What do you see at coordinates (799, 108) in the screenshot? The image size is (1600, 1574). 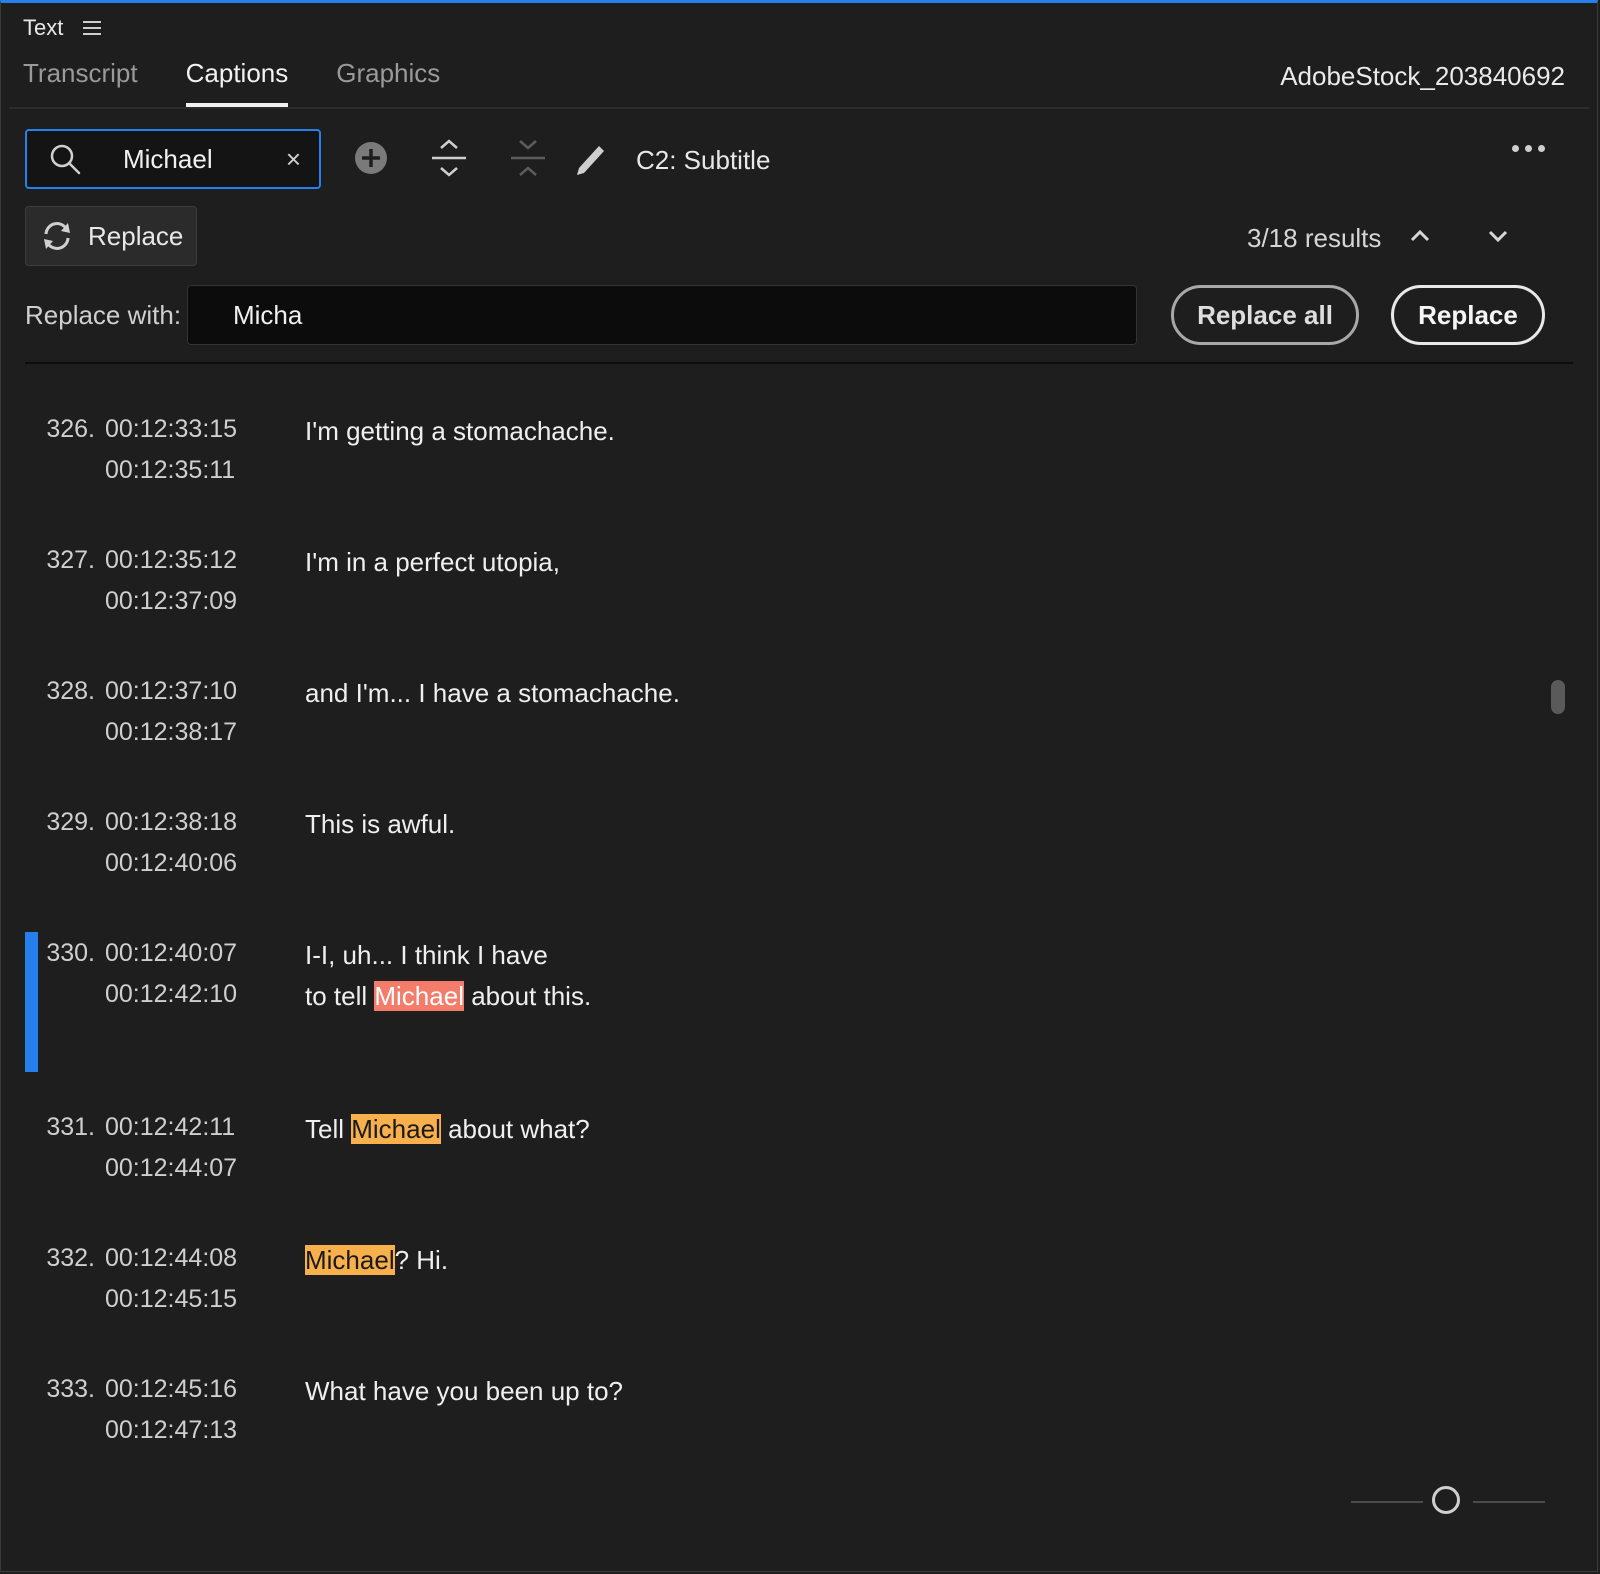 I see `tabs-divider` at bounding box center [799, 108].